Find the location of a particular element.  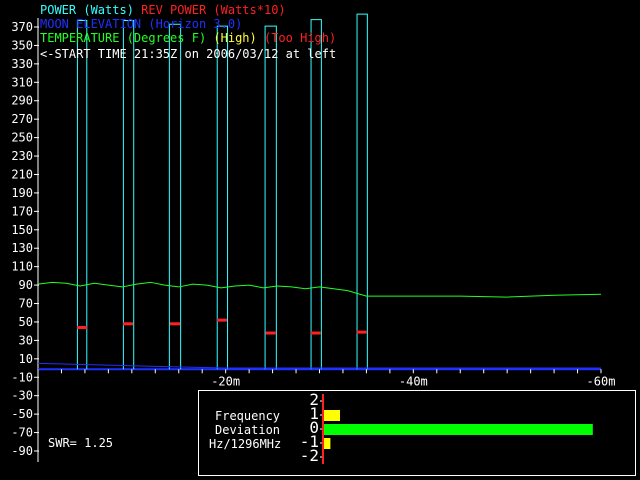

y-tick-label: 10 is located at coordinates (26, 359).